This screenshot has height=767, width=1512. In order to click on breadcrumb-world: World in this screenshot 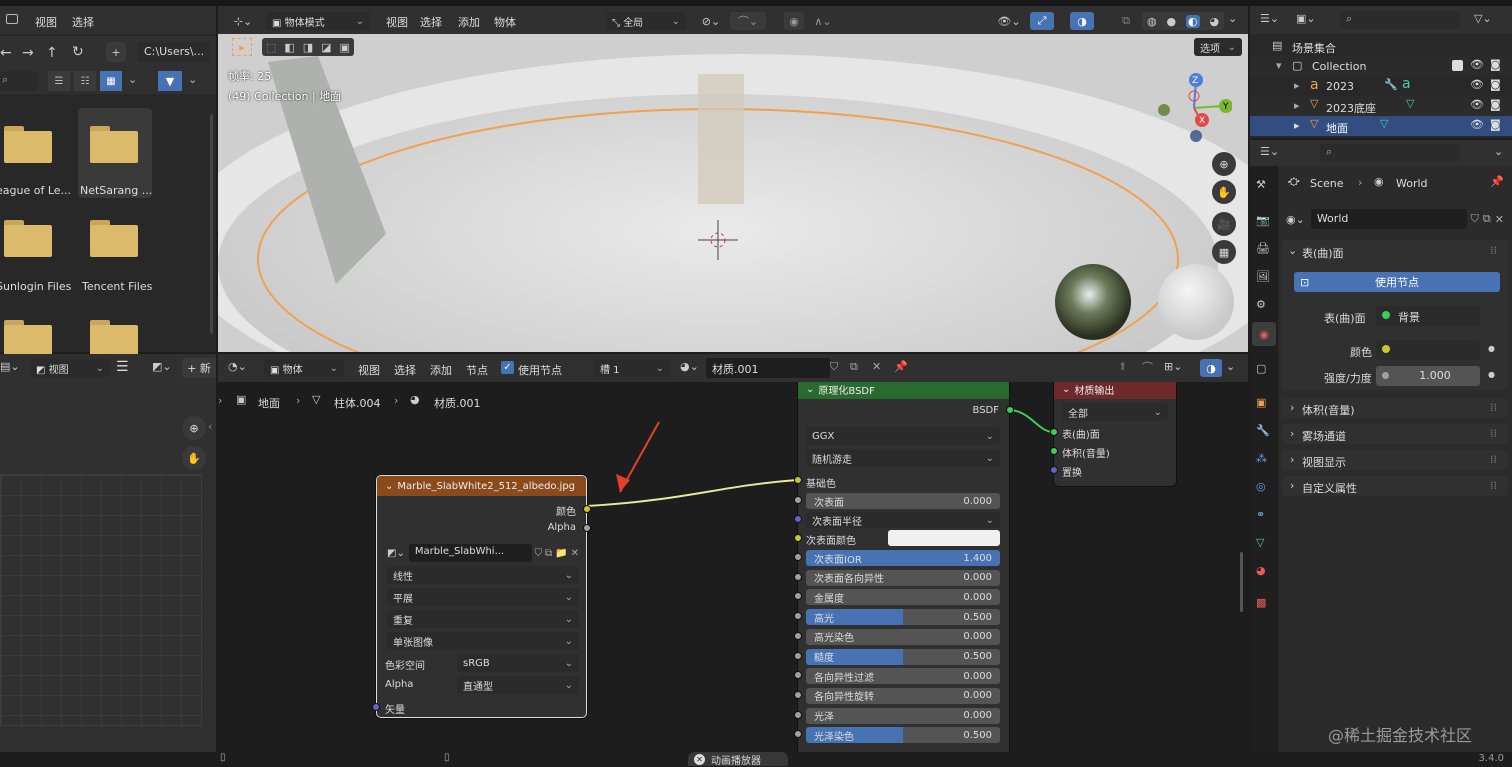, I will do `click(1412, 183)`.